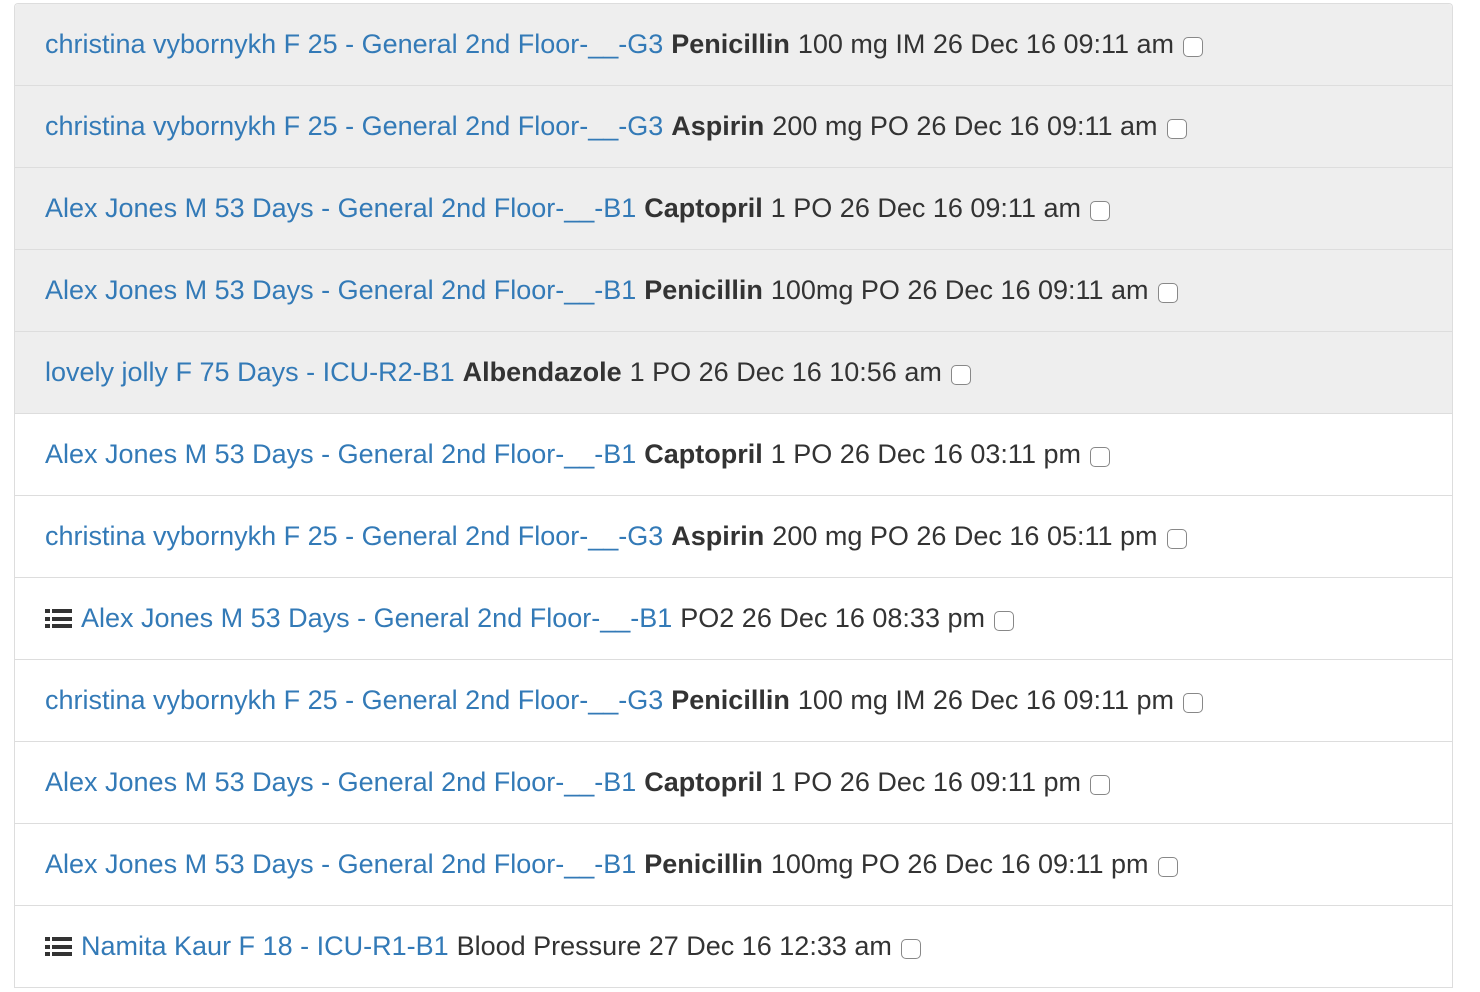 The width and height of the screenshot is (1480, 992). I want to click on dose-schedule: 1 PO 26 Dec 16 09:11 pm, so click(925, 782).